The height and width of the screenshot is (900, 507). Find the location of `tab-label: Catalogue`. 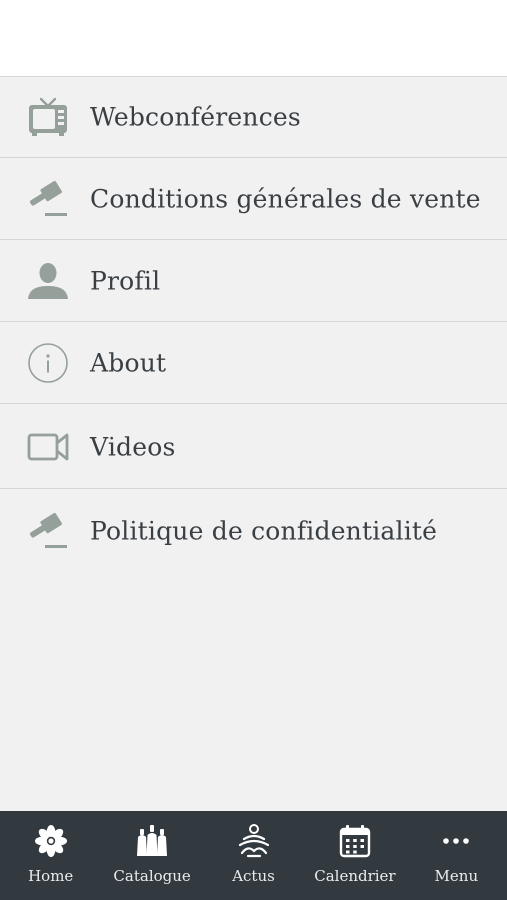

tab-label: Catalogue is located at coordinates (152, 876).